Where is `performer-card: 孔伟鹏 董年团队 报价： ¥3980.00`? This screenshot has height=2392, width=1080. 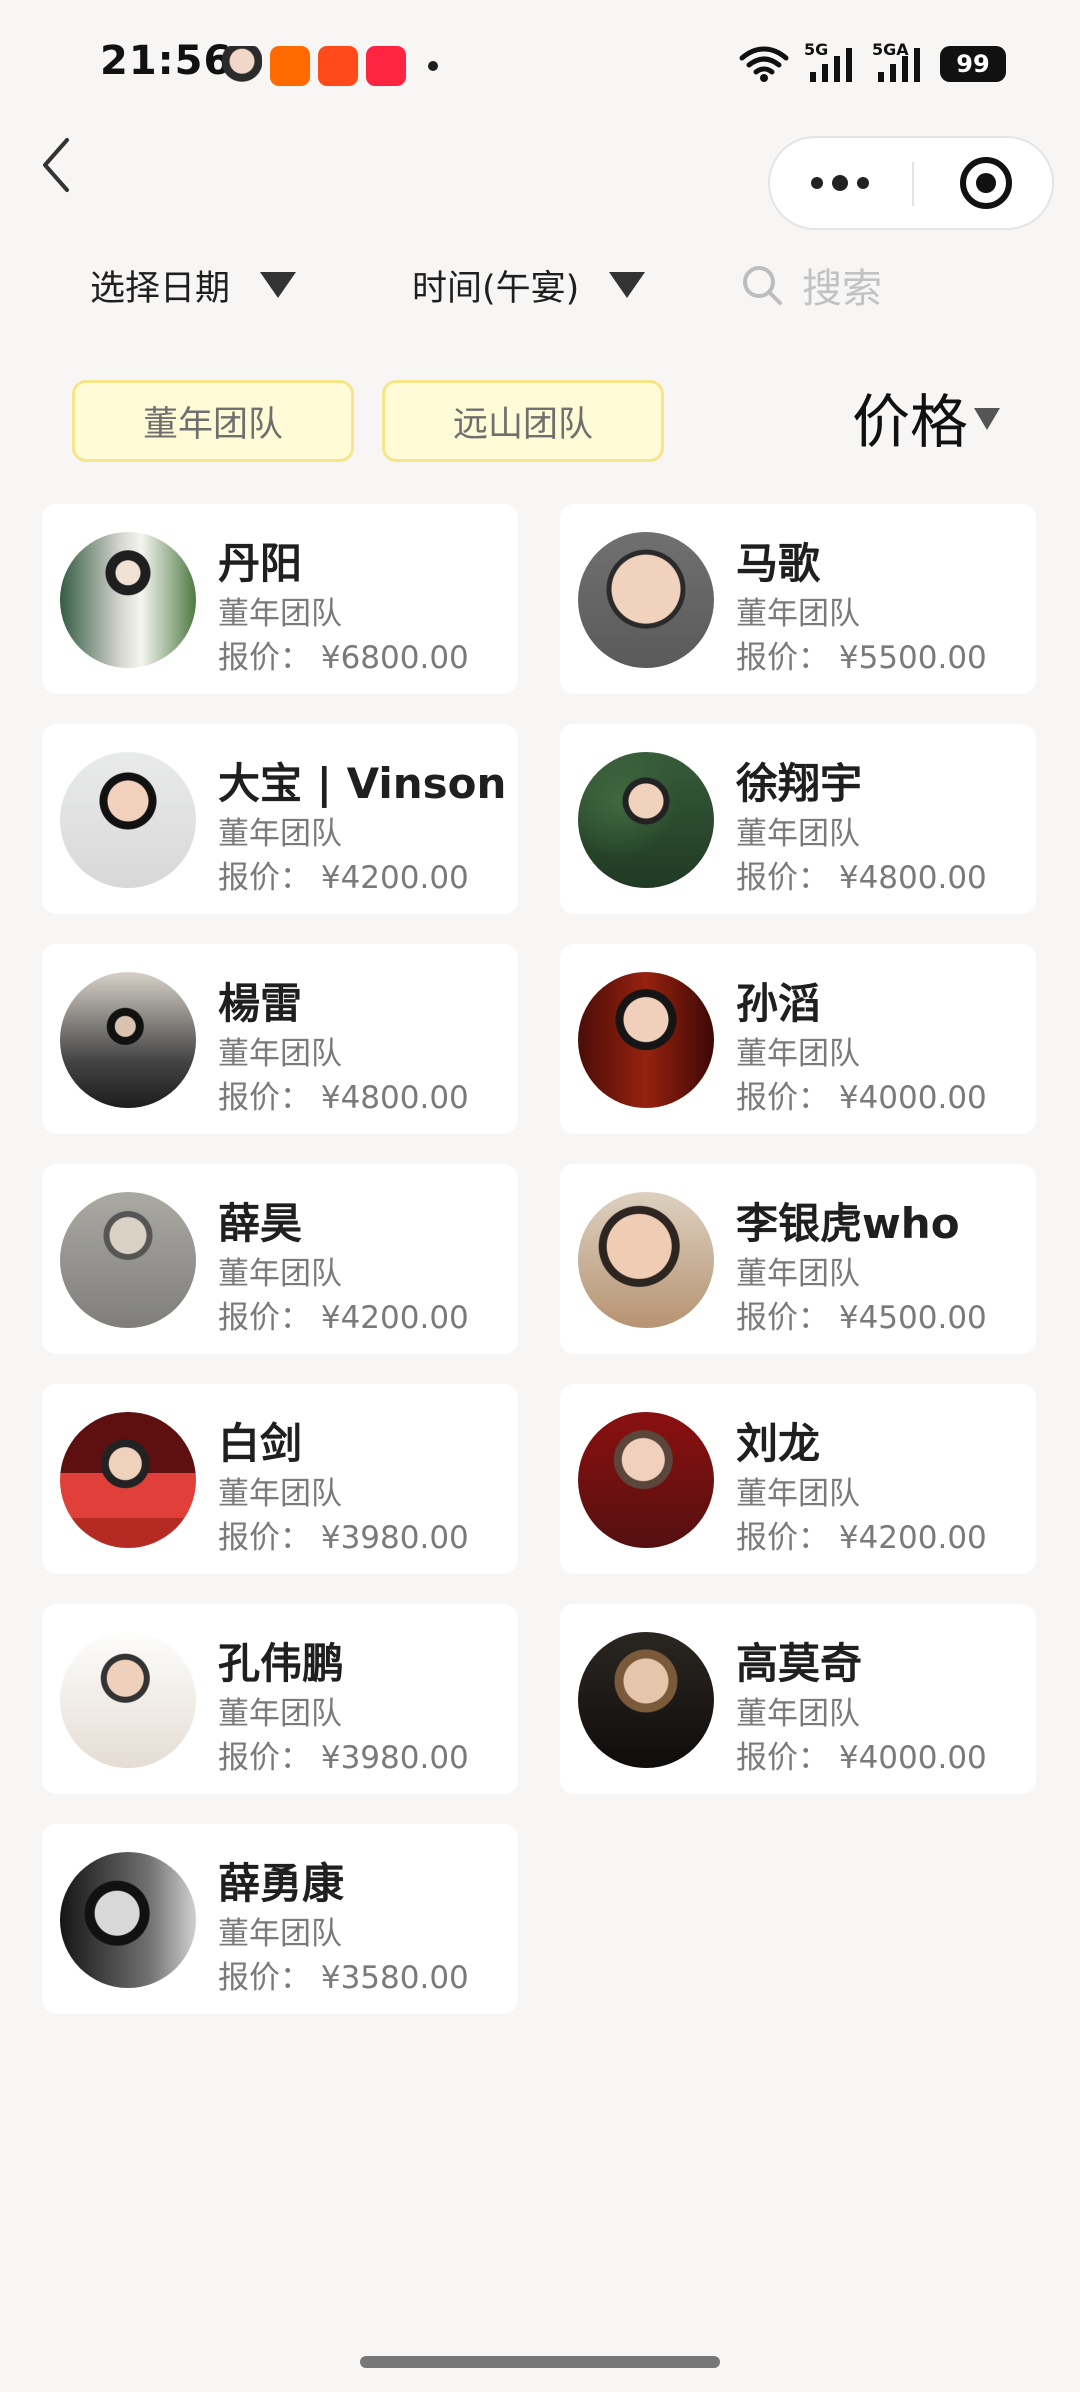 performer-card: 孔伟鹏 董年团队 报价： ¥3980.00 is located at coordinates (280, 1699).